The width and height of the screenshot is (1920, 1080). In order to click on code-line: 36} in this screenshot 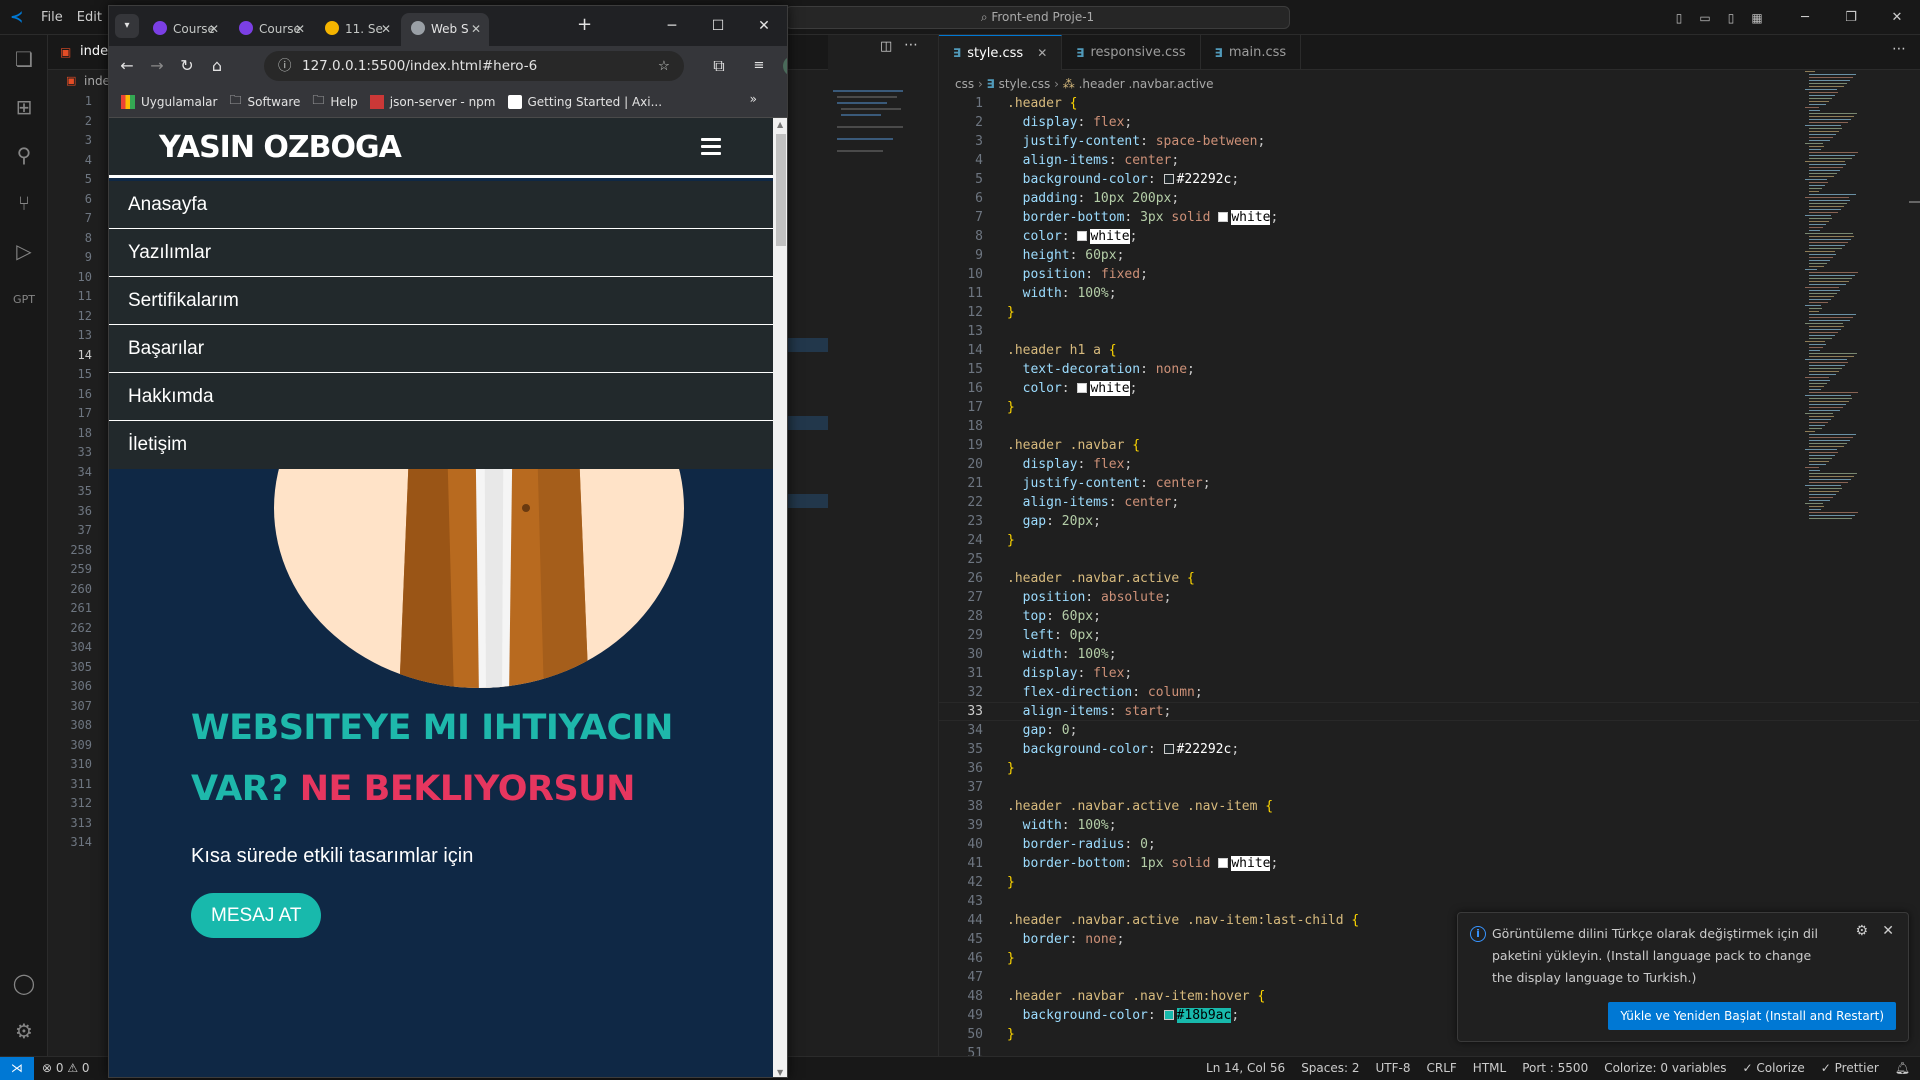, I will do `click(1429, 768)`.